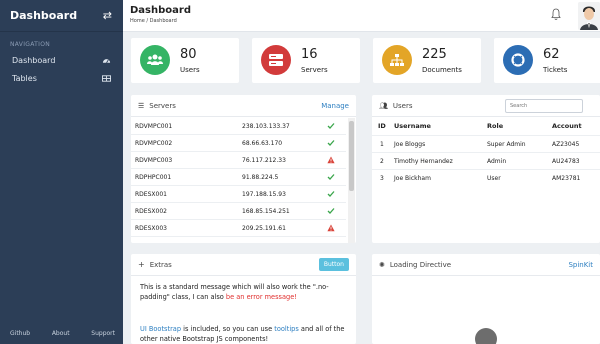  I want to click on user-account: AU24783, so click(566, 161).